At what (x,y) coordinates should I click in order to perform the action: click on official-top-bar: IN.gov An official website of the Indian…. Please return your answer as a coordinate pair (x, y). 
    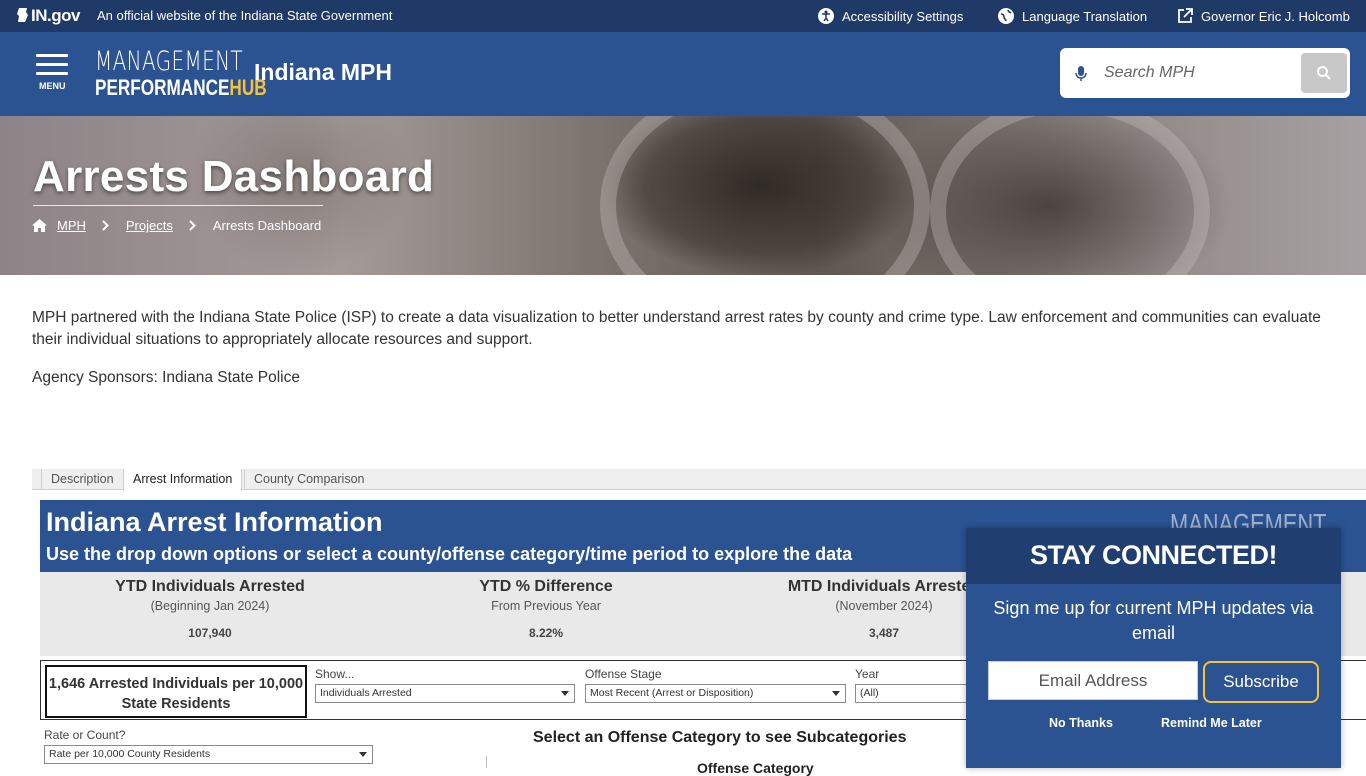
    Looking at the image, I should click on (683, 16).